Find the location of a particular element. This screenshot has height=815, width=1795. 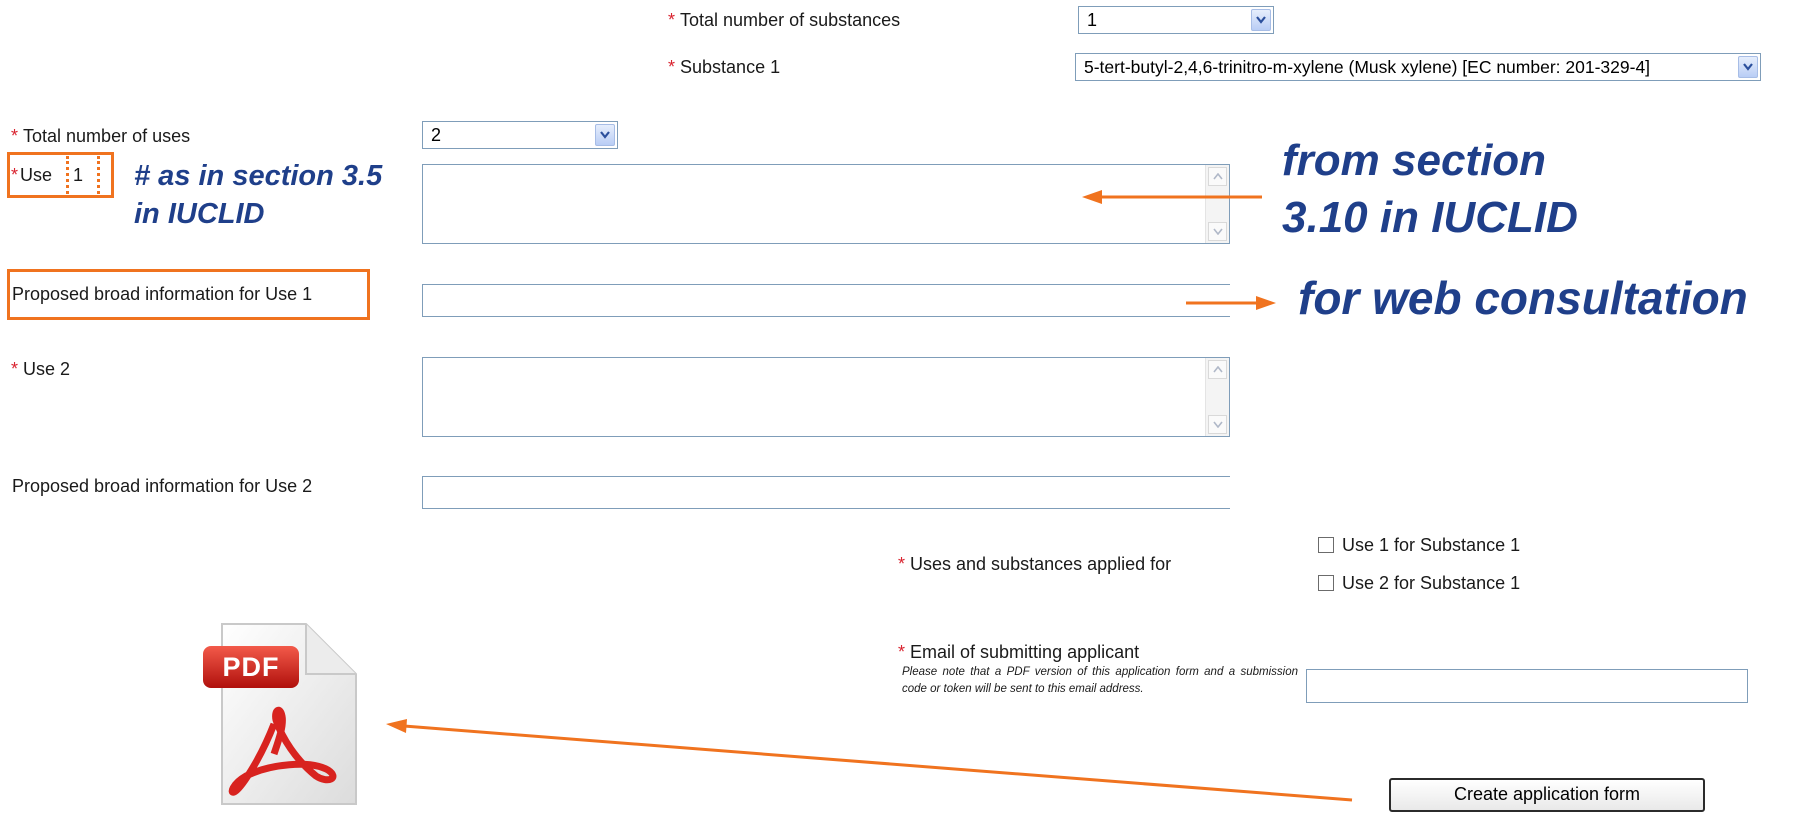

arrow-to-pdf-icon is located at coordinates (869, 760).